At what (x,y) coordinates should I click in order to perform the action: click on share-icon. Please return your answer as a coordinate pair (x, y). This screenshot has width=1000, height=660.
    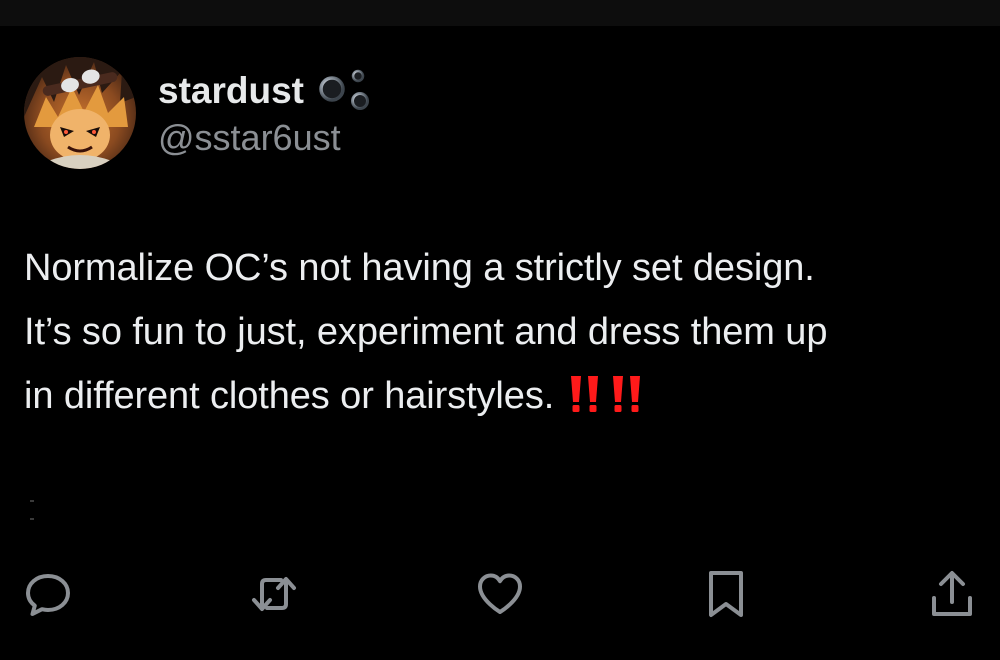
    Looking at the image, I should click on (952, 593).